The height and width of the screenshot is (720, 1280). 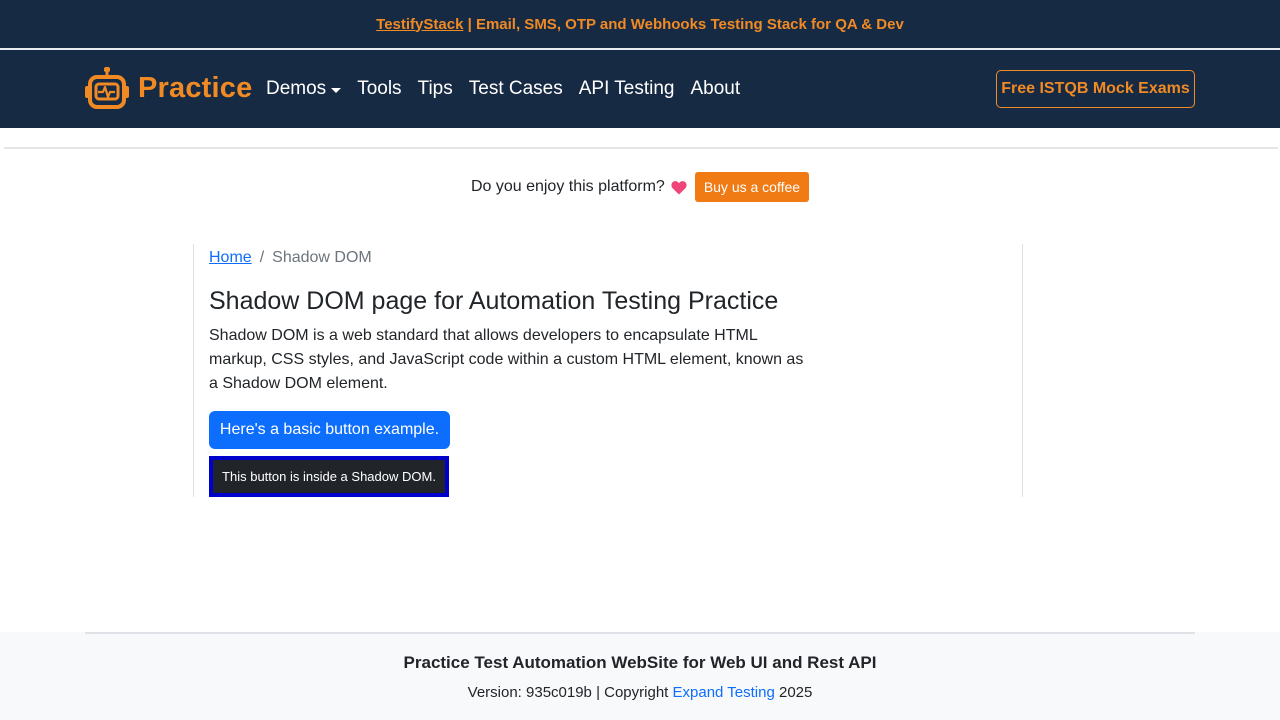 What do you see at coordinates (107, 88) in the screenshot?
I see `robot-icon` at bounding box center [107, 88].